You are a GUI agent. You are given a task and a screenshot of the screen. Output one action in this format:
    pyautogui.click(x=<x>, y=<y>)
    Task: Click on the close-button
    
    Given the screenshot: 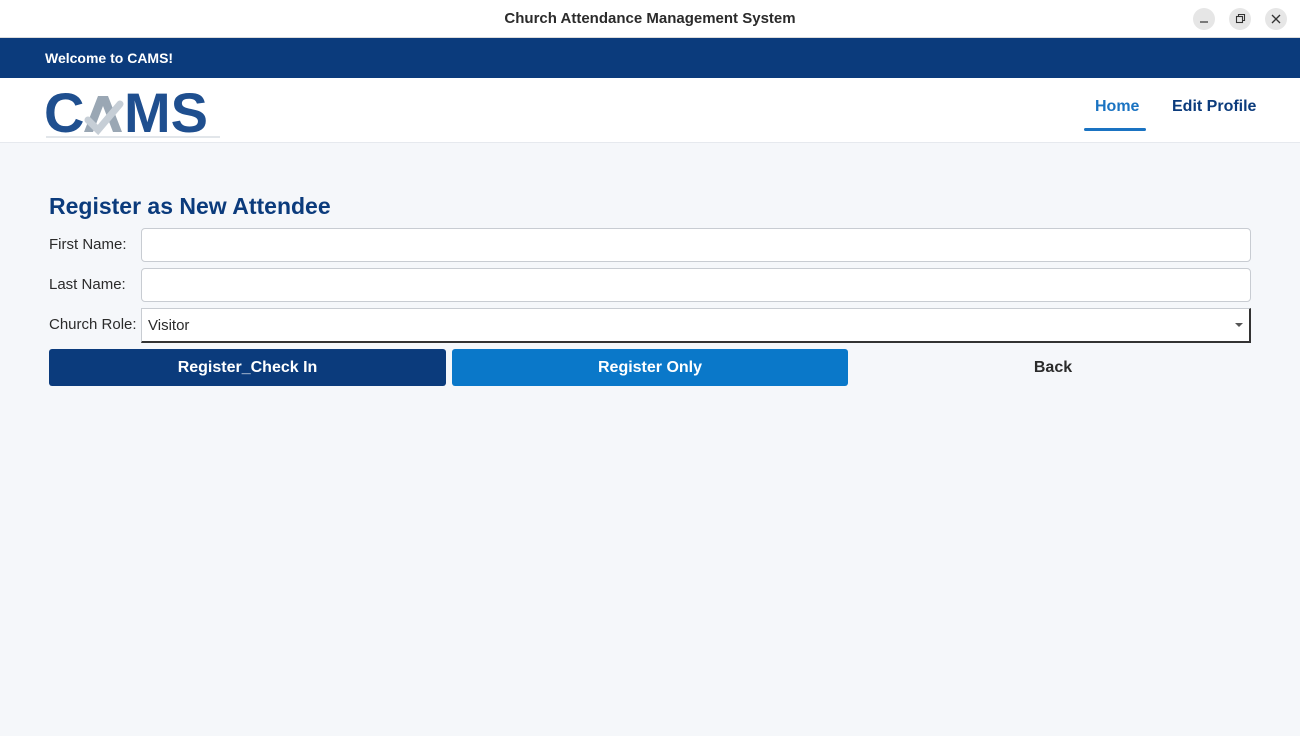 What is the action you would take?
    pyautogui.click(x=1276, y=19)
    